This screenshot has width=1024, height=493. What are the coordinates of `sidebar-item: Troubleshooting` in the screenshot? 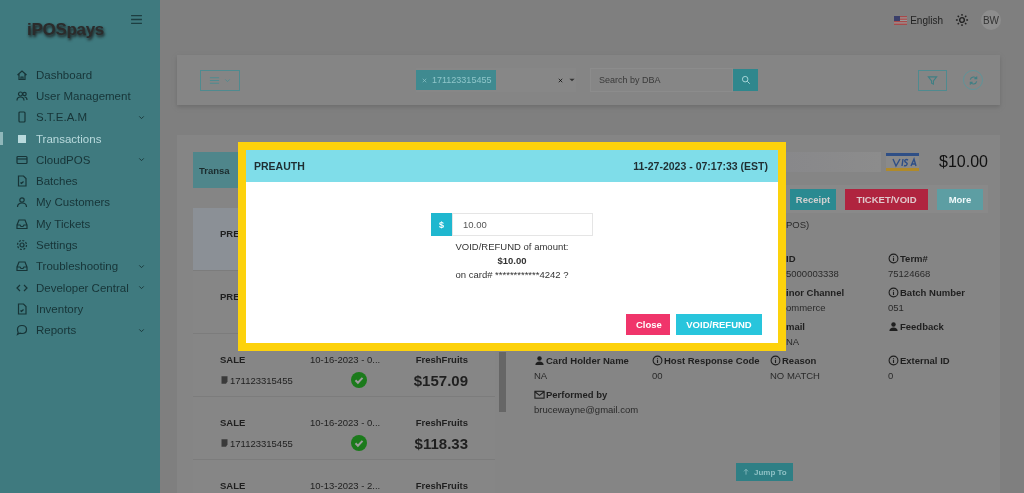 It's located at (80, 266).